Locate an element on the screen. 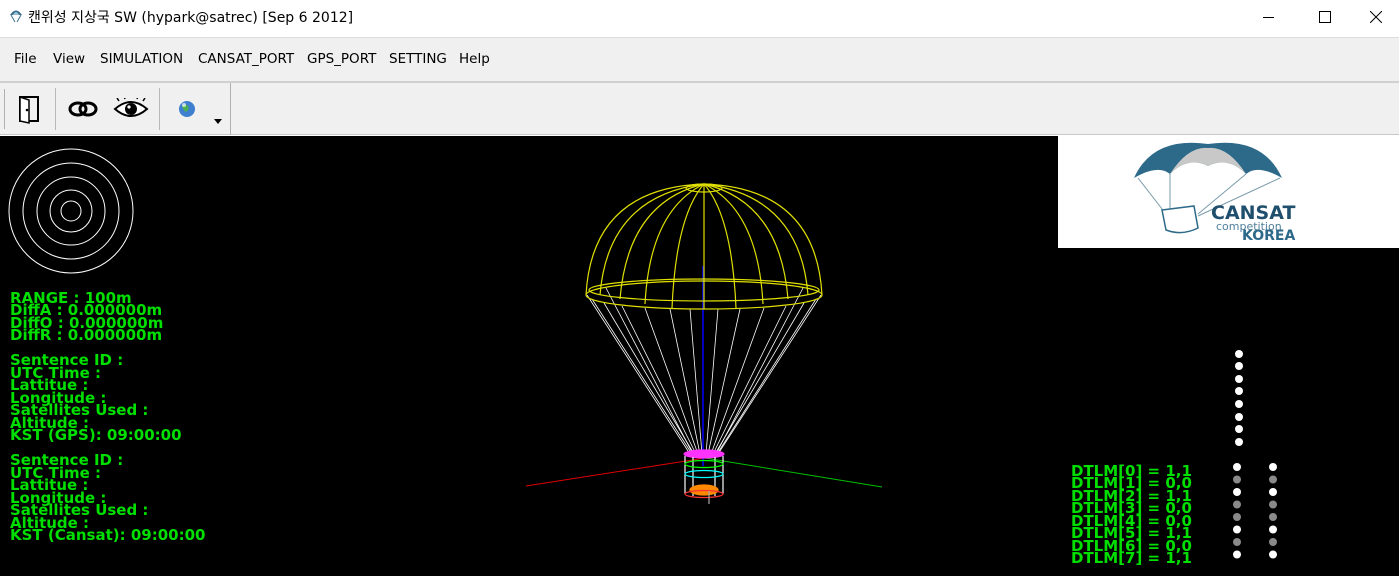 This screenshot has width=1399, height=576. exit-button is located at coordinates (29, 109).